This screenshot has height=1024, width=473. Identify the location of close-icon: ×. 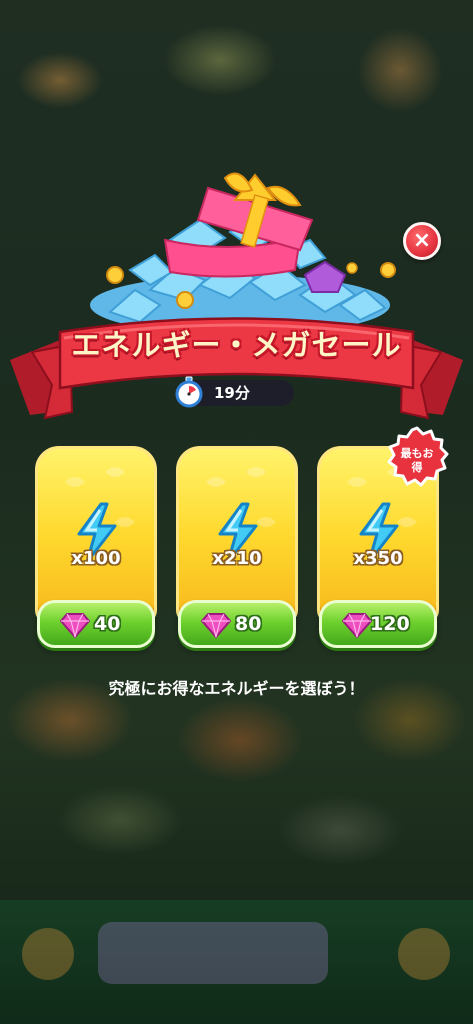
(422, 240).